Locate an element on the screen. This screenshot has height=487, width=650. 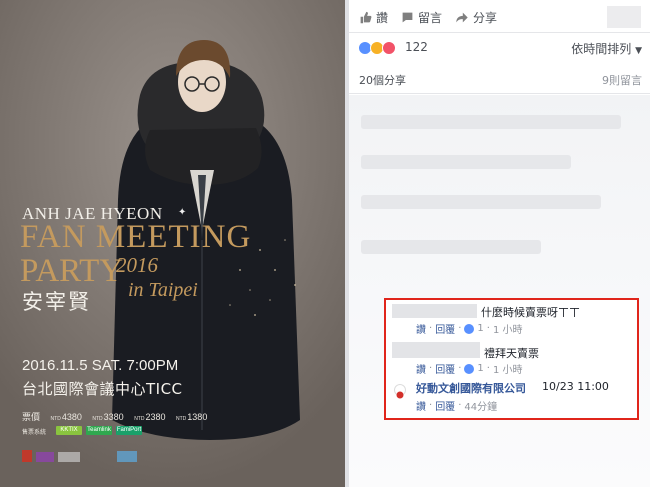
poster-price-item: NTD3380 is located at coordinates (108, 417).